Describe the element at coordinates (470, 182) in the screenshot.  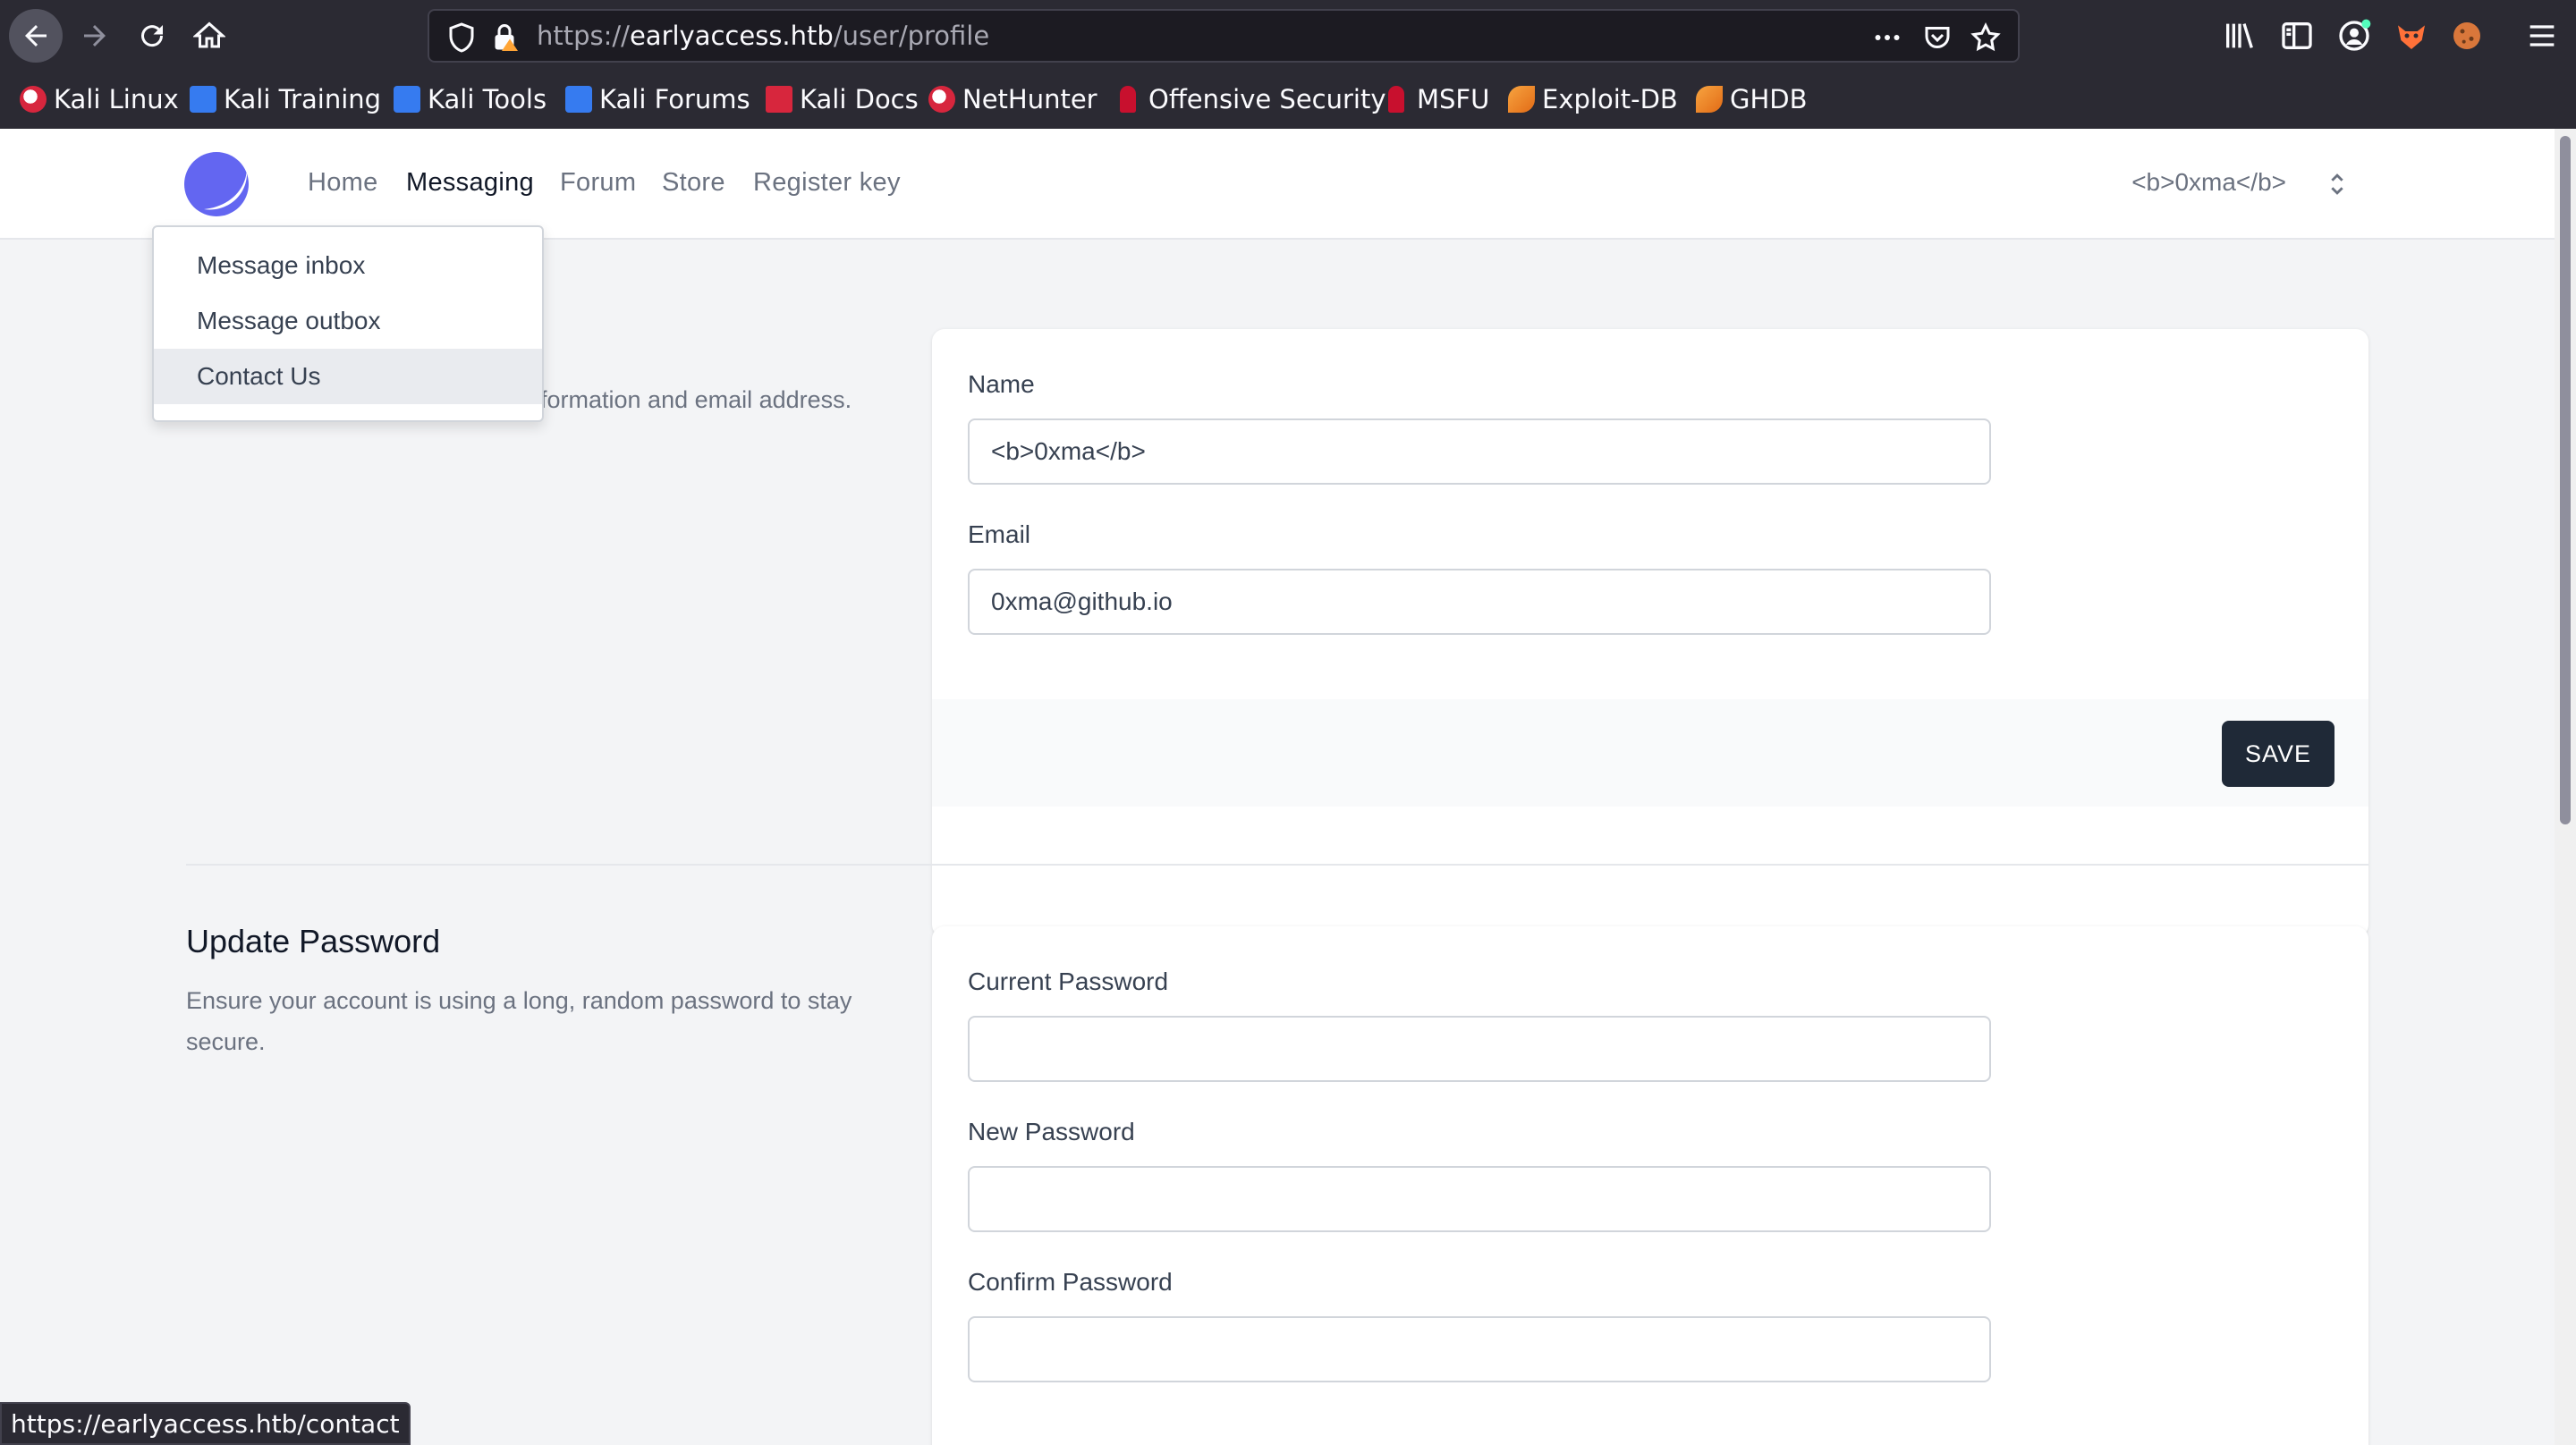
I see `nav-messaging: Messaging` at that location.